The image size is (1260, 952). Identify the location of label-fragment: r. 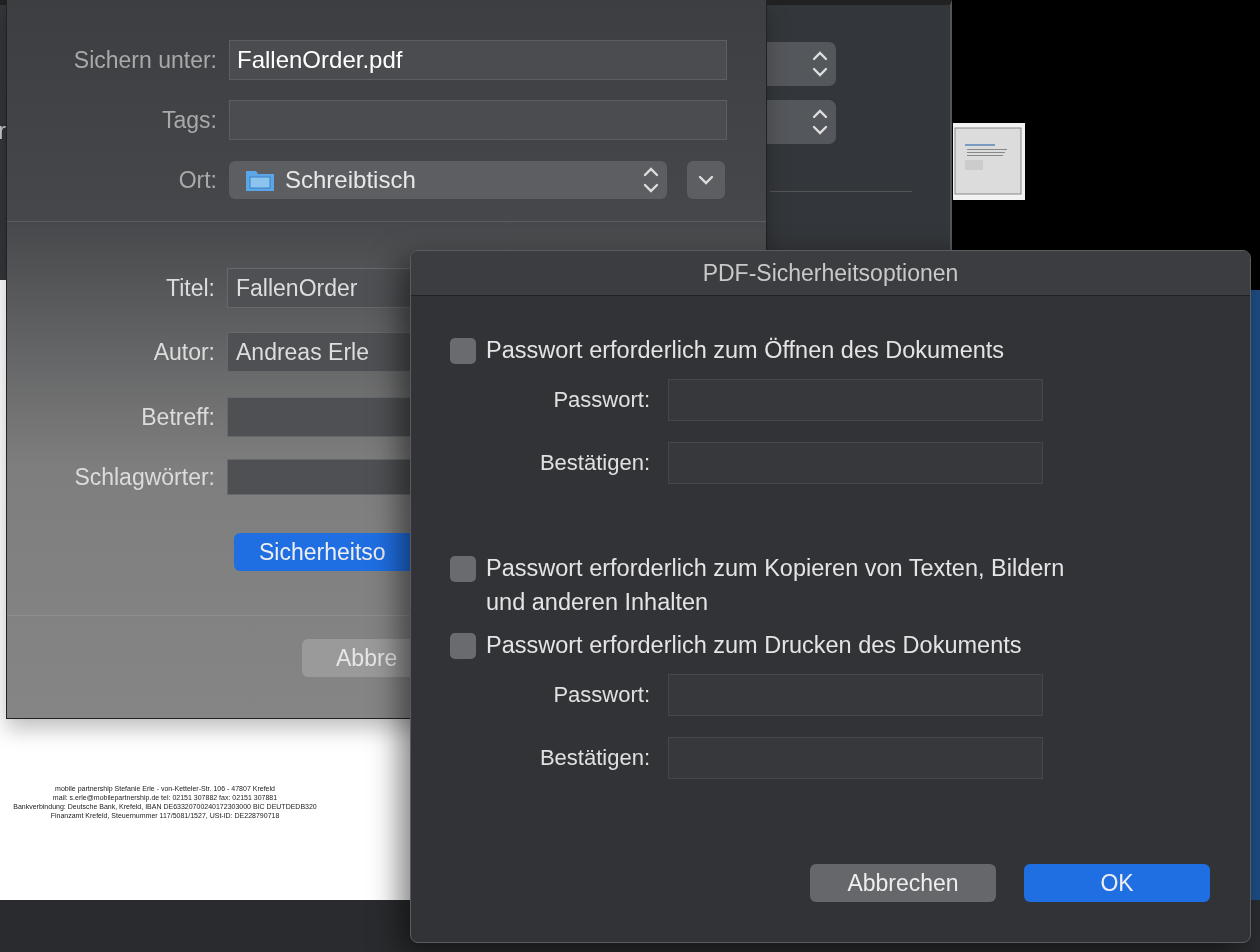
(3, 131).